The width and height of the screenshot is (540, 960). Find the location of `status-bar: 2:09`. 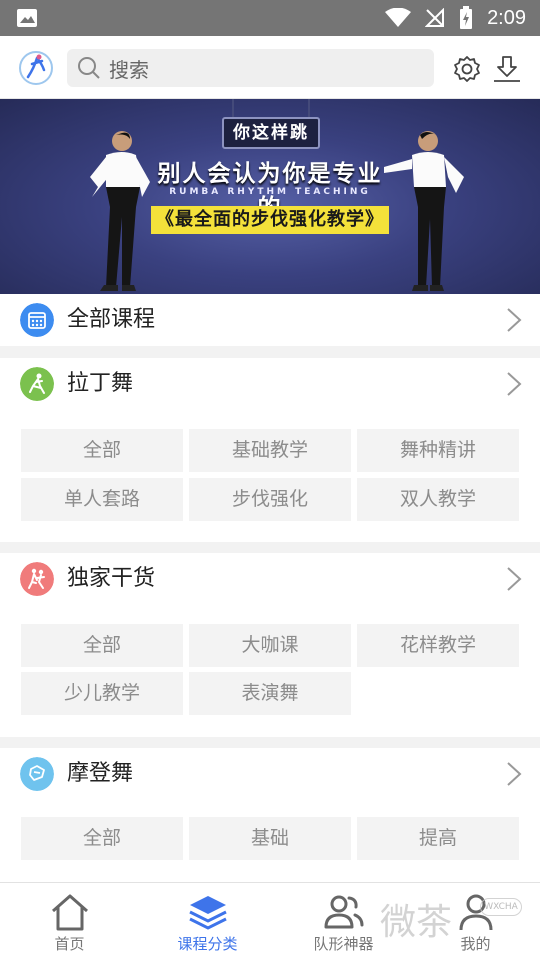

status-bar: 2:09 is located at coordinates (270, 18).